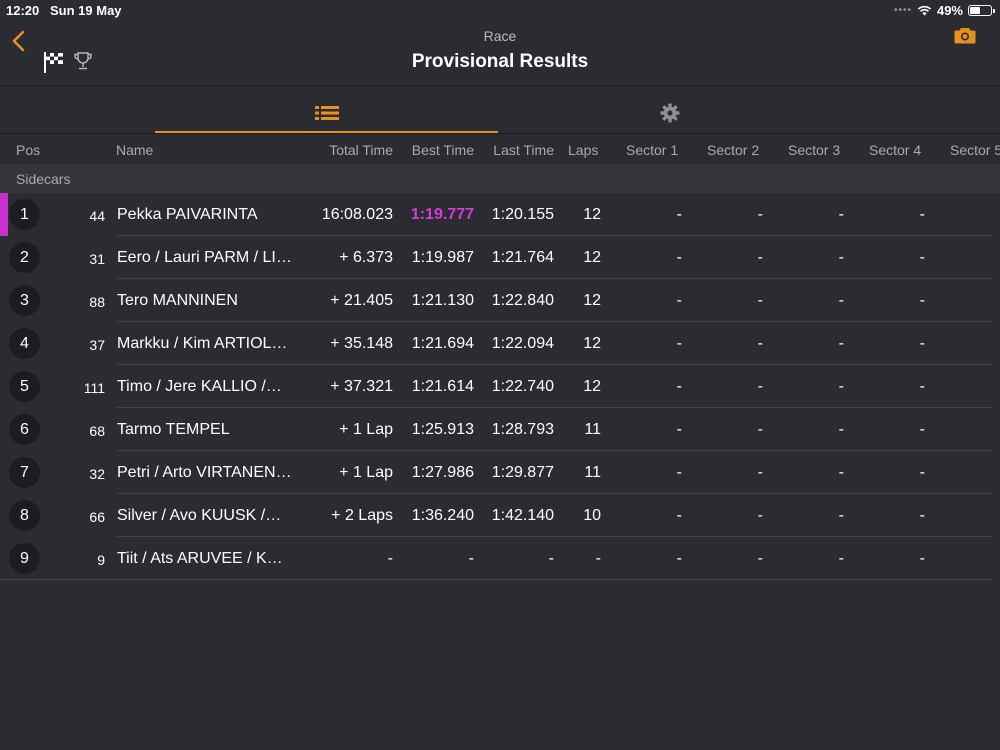 Image resolution: width=1000 pixels, height=750 pixels. I want to click on last-time: 1:20.155, so click(522, 214).